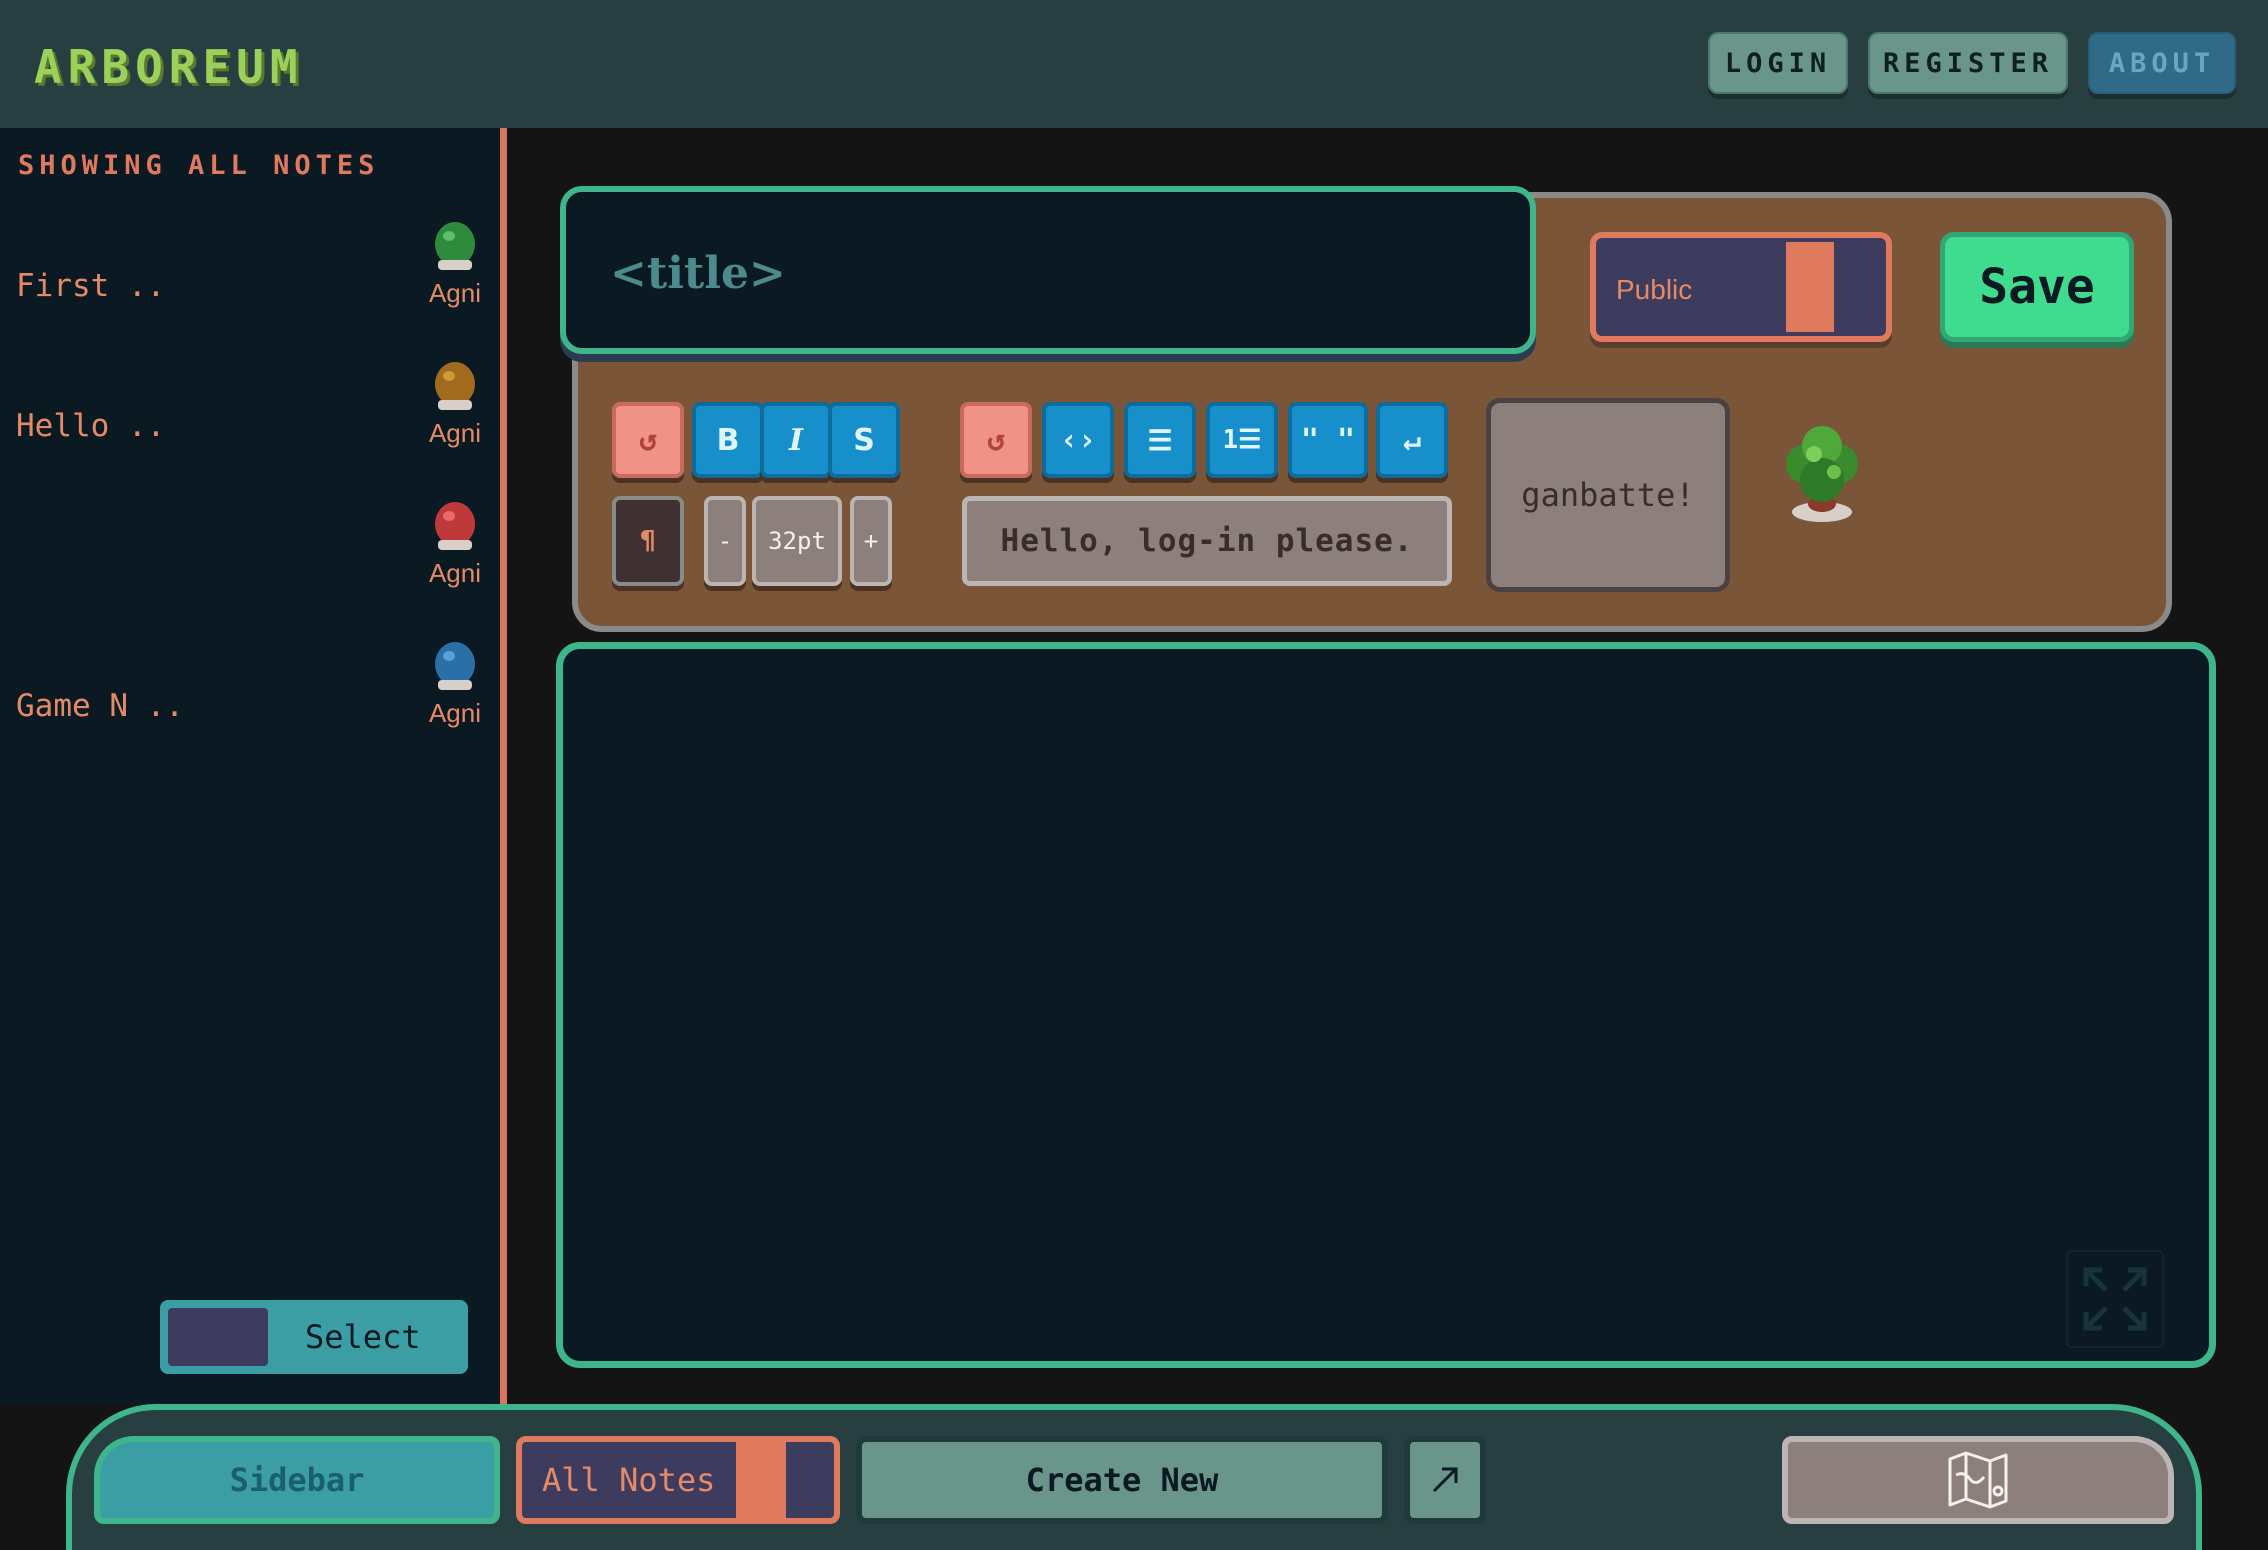 The width and height of the screenshot is (2268, 1550). I want to click on undo-format-button: ↺, so click(648, 440).